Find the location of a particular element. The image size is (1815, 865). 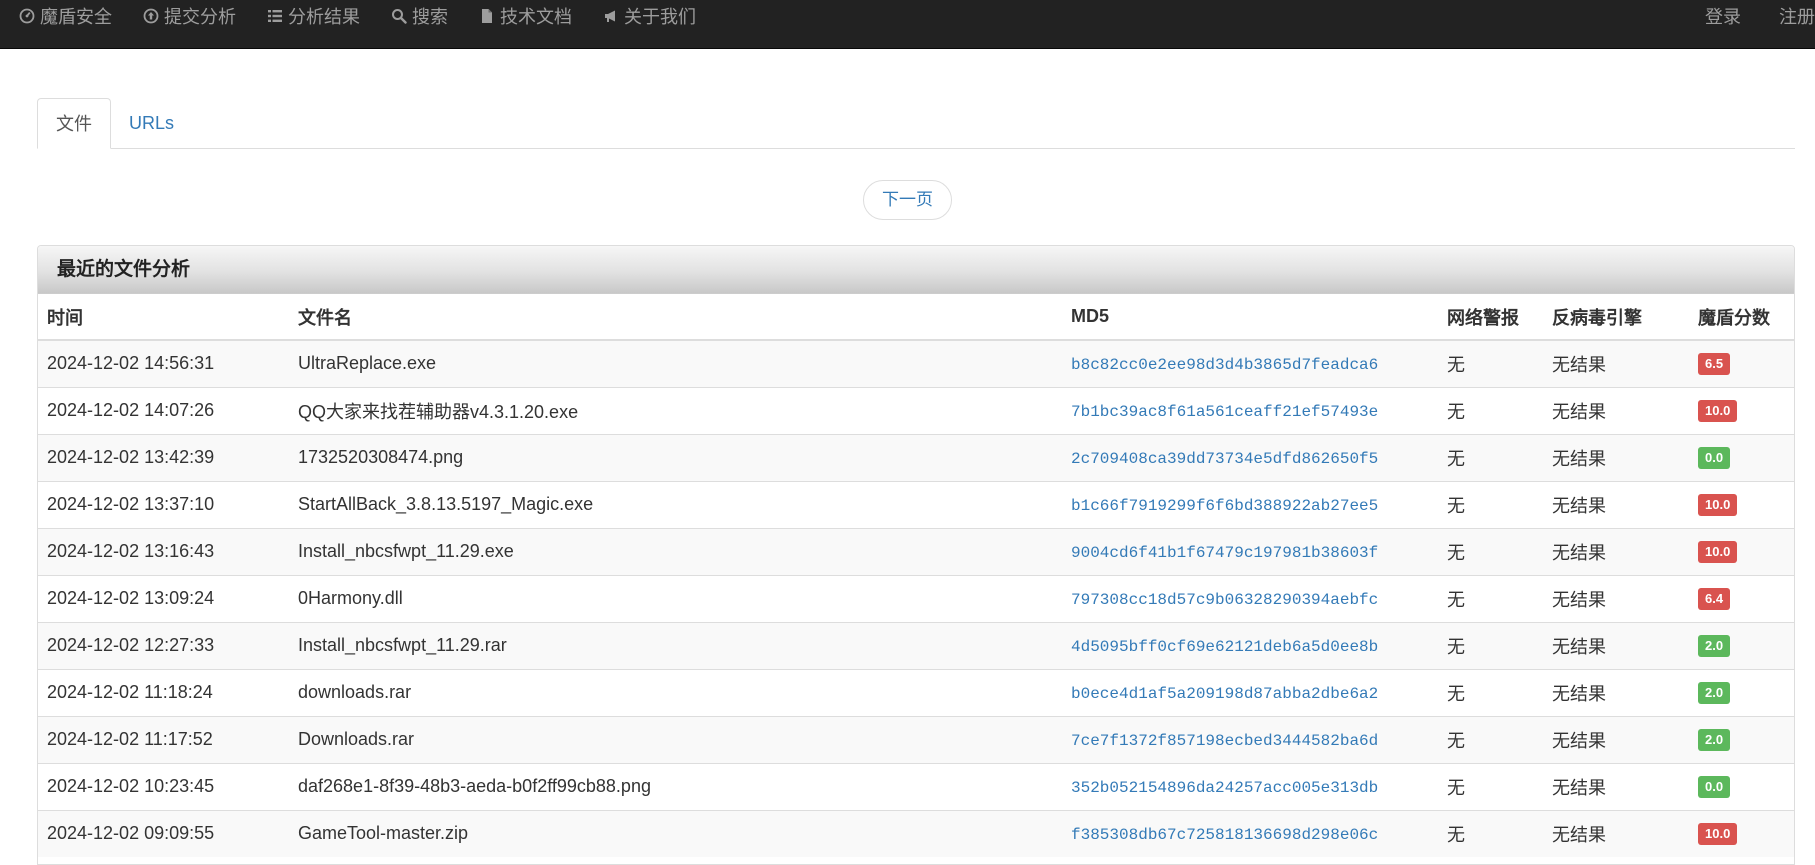

cell-time: 2024-12-02 14:07:26 is located at coordinates (163, 410).